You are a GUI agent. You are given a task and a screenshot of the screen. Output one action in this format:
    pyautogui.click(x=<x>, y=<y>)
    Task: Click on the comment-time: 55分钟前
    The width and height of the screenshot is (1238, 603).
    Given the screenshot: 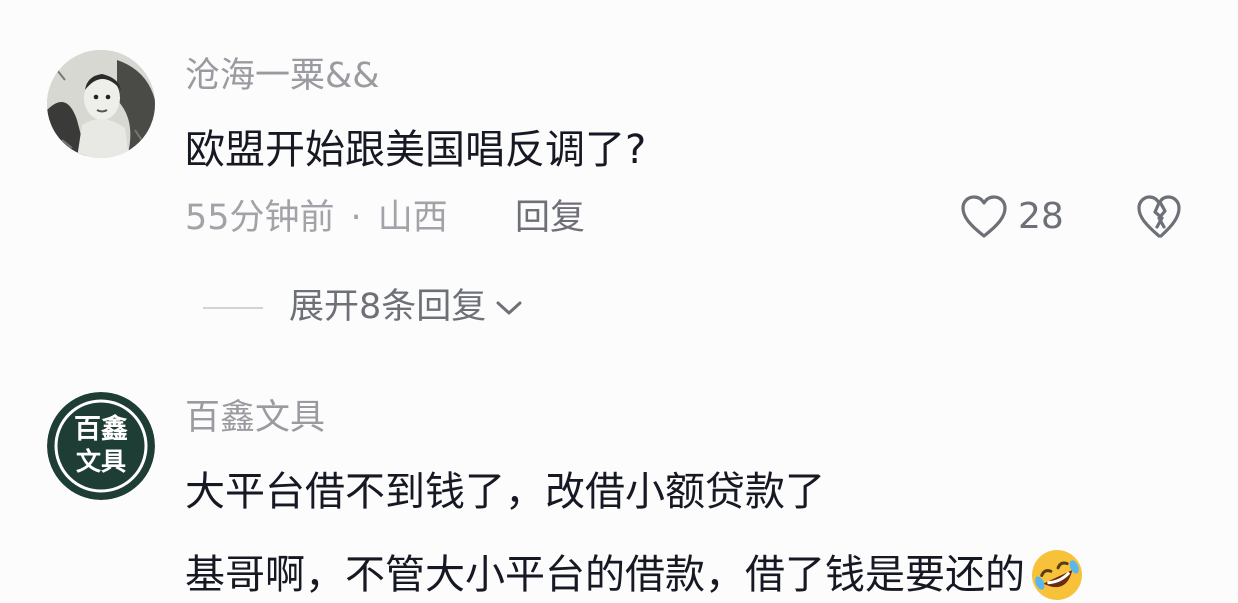 What is the action you would take?
    pyautogui.click(x=260, y=218)
    